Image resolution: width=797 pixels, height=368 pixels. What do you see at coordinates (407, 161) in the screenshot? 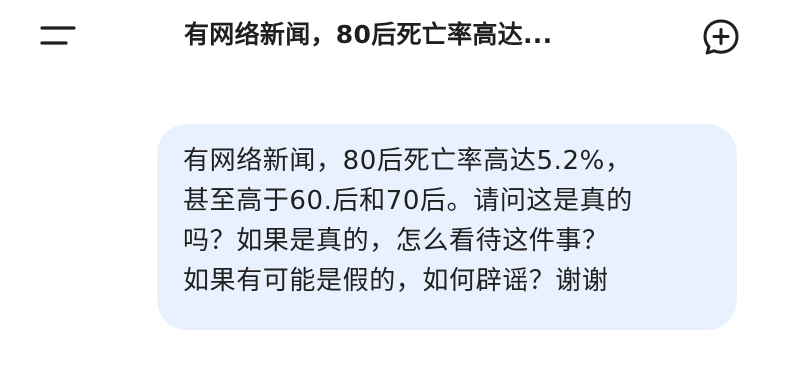
I see `message-line-1: 有网络新闻，80后死亡率高达5.2%，` at bounding box center [407, 161].